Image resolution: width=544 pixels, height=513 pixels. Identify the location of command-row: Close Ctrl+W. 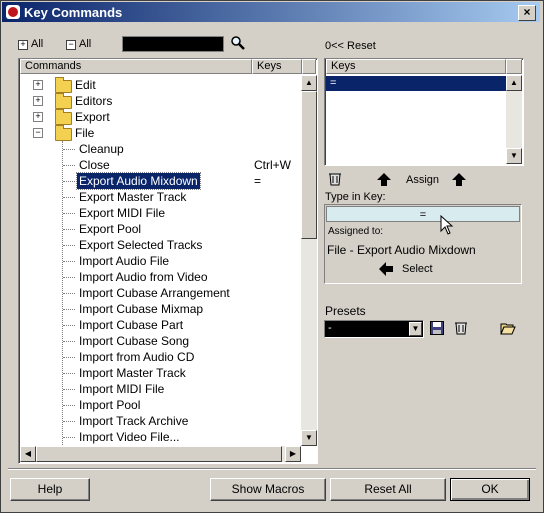
(161, 165).